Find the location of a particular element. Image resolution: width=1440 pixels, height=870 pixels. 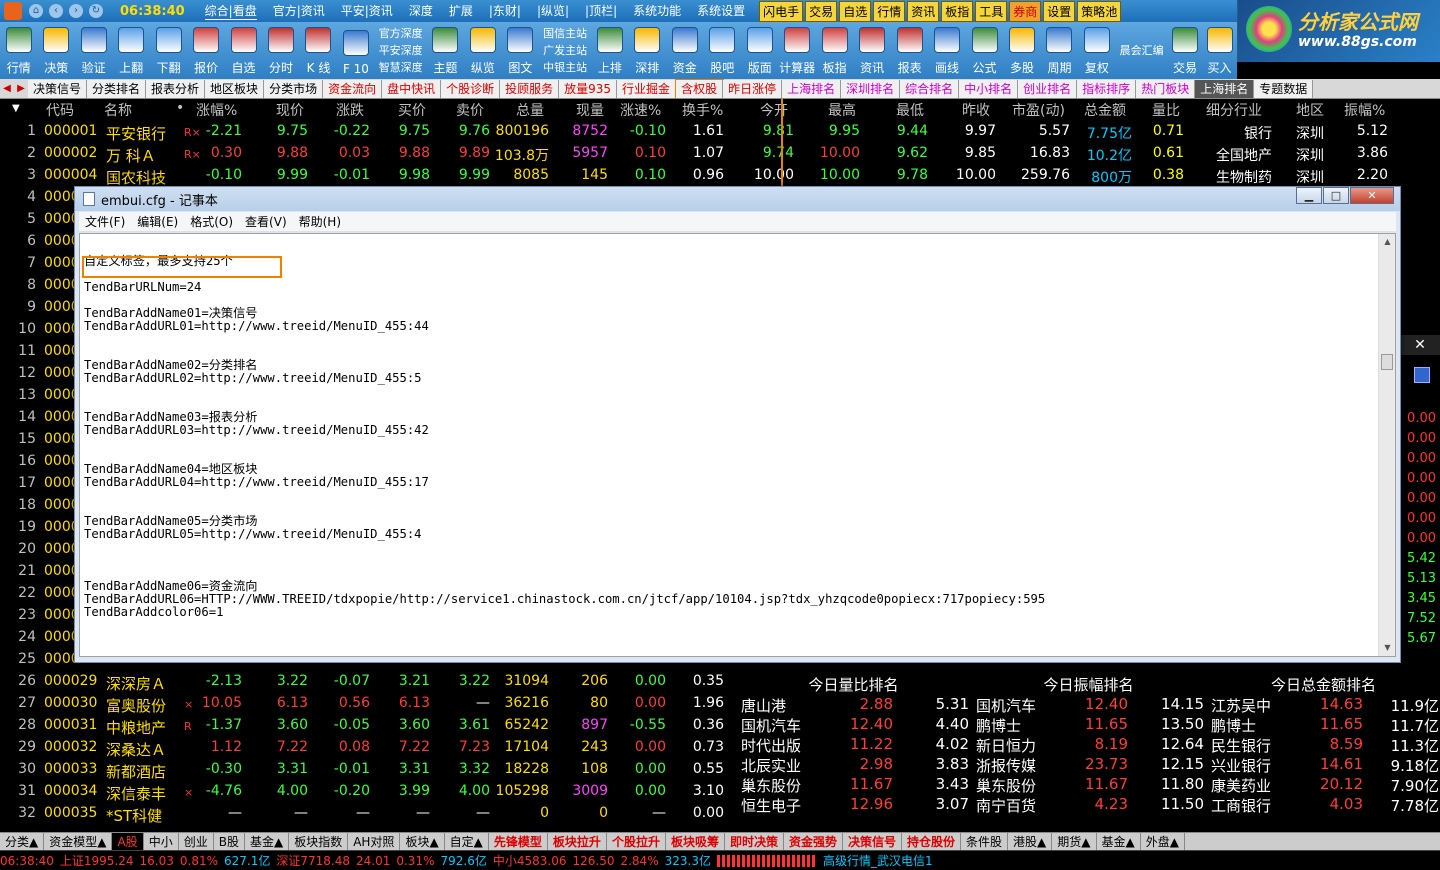

rank-row: 鹏博士 11.65 13.50 is located at coordinates (1088, 725).